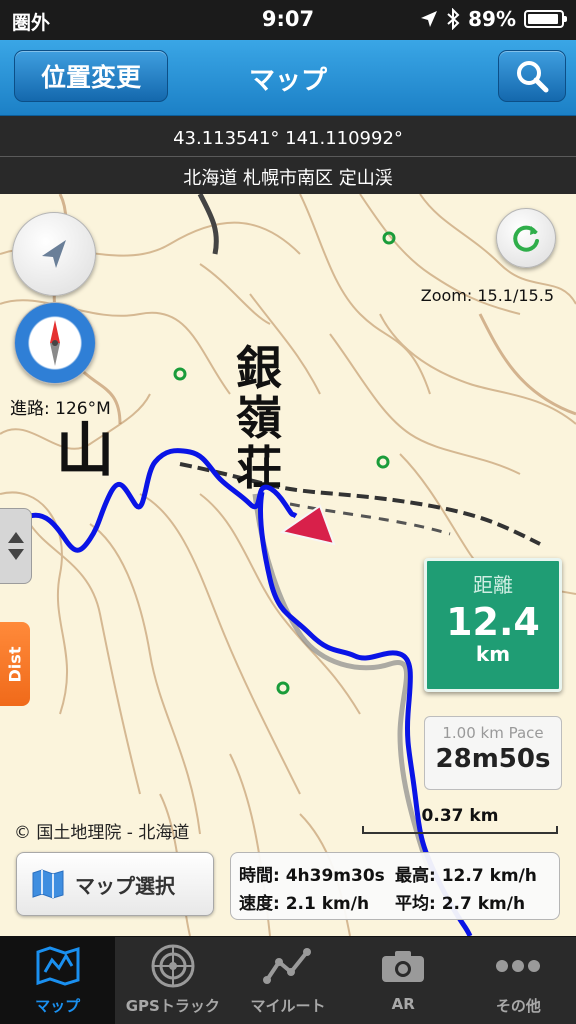 The height and width of the screenshot is (1024, 576). I want to click on elapsed-time: 時間: 4h39m30s, so click(312, 875).